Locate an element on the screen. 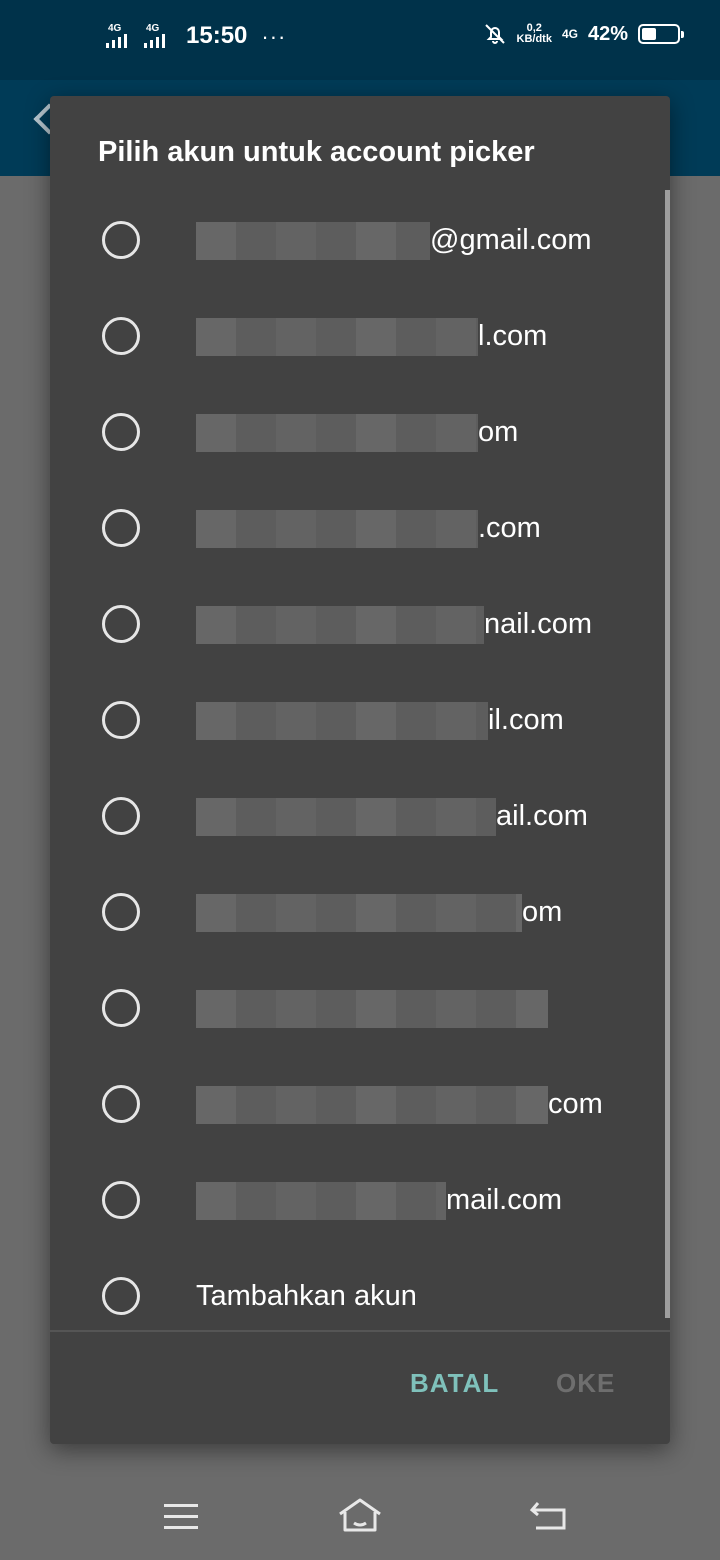  network-speed: 0,2 KB/dtk is located at coordinates (534, 34).